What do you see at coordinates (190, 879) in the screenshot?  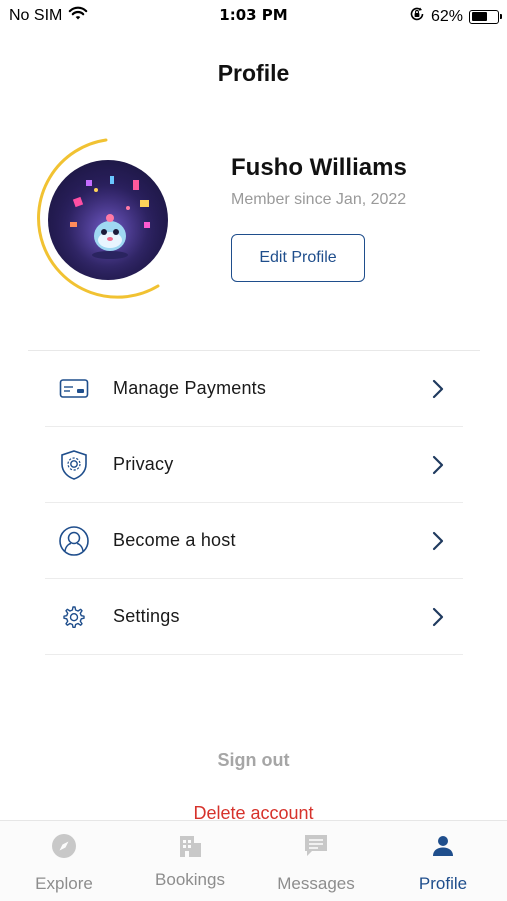 I see `tab-label-bookings: Bookings` at bounding box center [190, 879].